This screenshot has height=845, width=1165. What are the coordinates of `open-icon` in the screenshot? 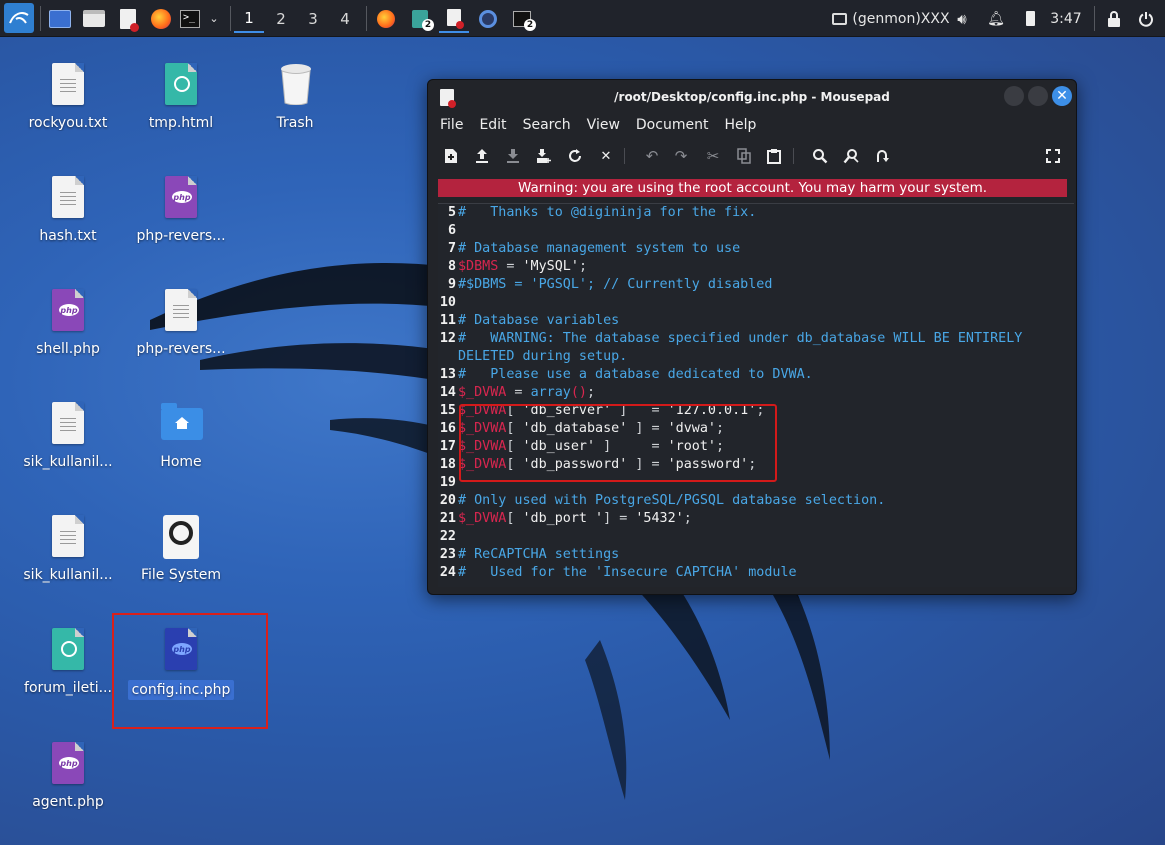 It's located at (482, 156).